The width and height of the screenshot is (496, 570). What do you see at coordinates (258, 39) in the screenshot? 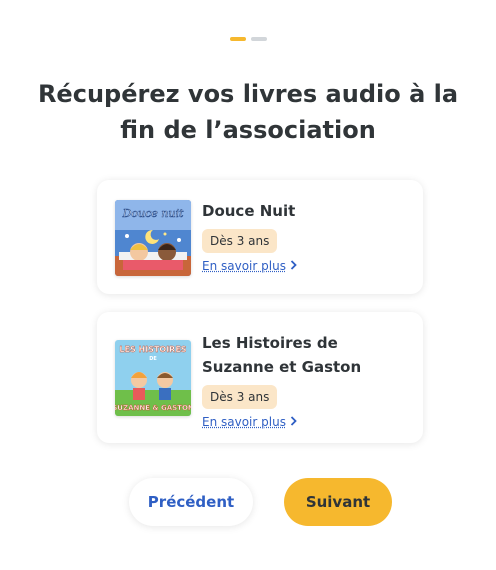
I see `progress-dot` at bounding box center [258, 39].